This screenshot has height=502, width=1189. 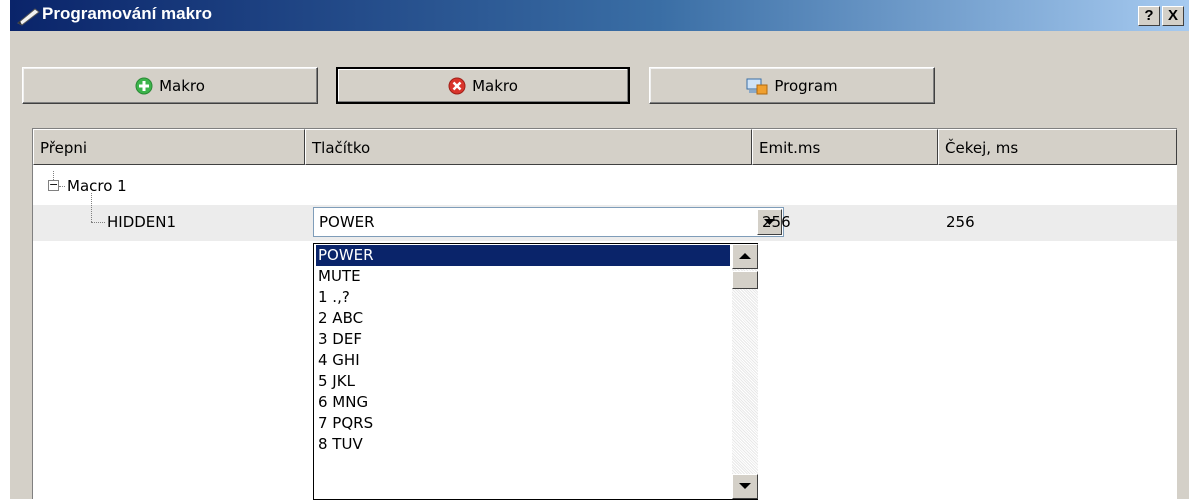 What do you see at coordinates (523, 381) in the screenshot?
I see `dropdown-option: 5 JKL` at bounding box center [523, 381].